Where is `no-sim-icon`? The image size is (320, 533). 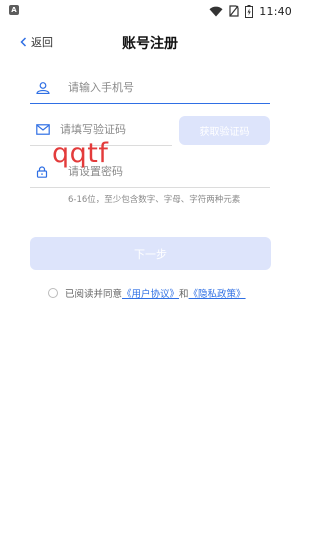 no-sim-icon is located at coordinates (234, 11).